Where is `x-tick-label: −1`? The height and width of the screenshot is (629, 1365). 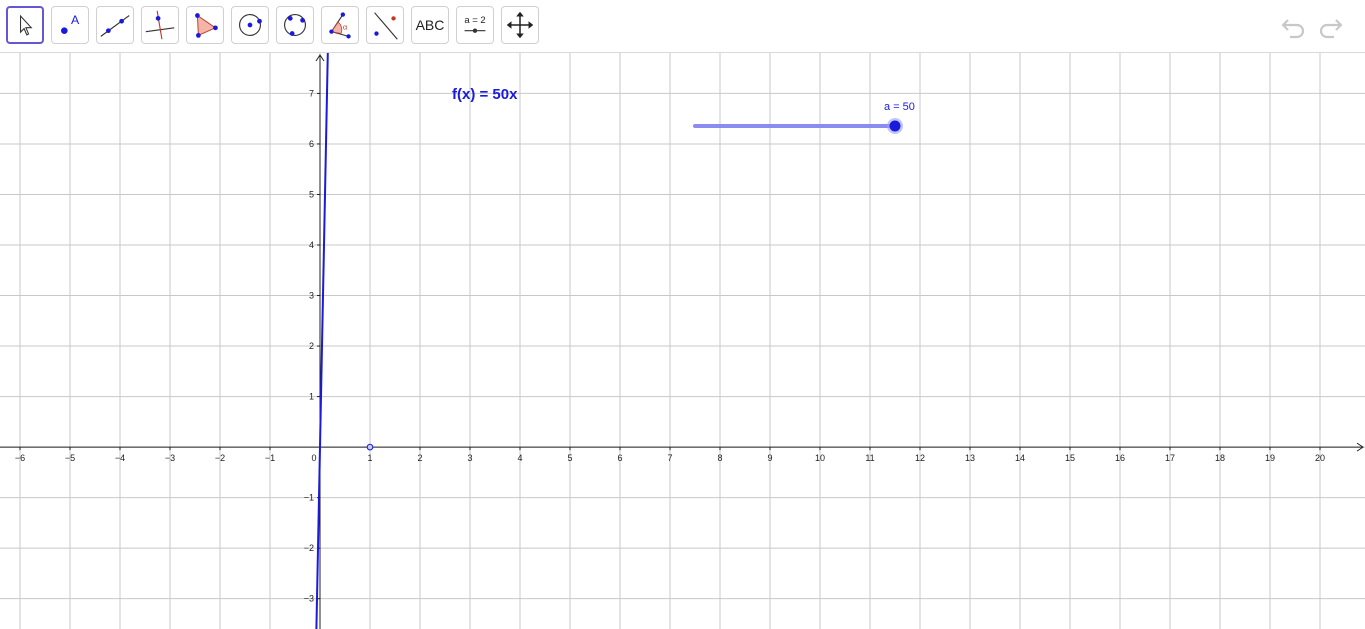 x-tick-label: −1 is located at coordinates (270, 458).